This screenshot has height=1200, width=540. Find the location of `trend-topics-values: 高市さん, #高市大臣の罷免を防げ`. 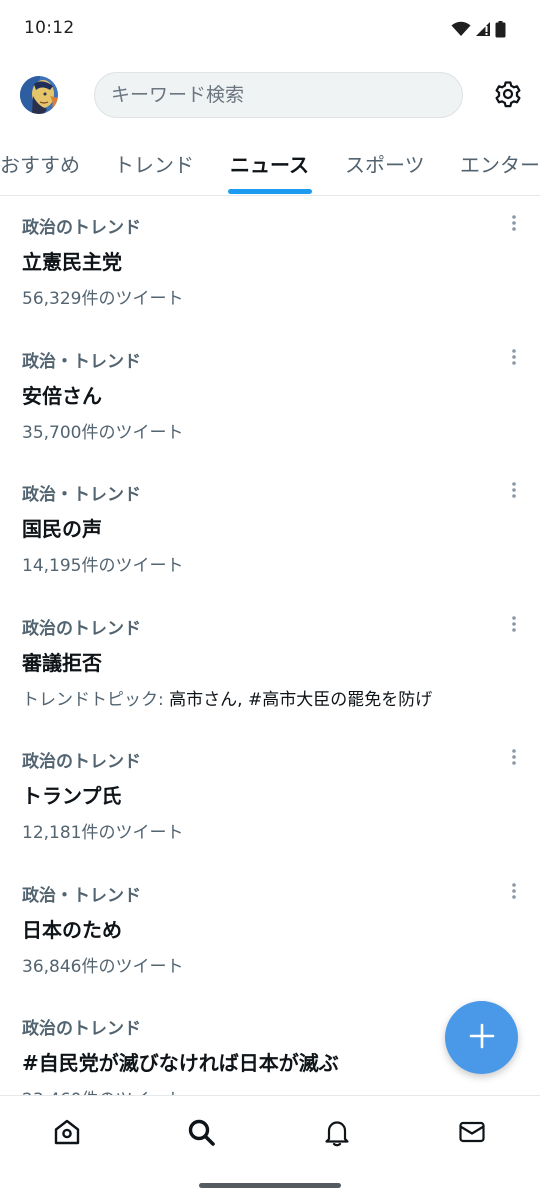

trend-topics-values: 高市さん, #高市大臣の罷免を防げ is located at coordinates (301, 699).